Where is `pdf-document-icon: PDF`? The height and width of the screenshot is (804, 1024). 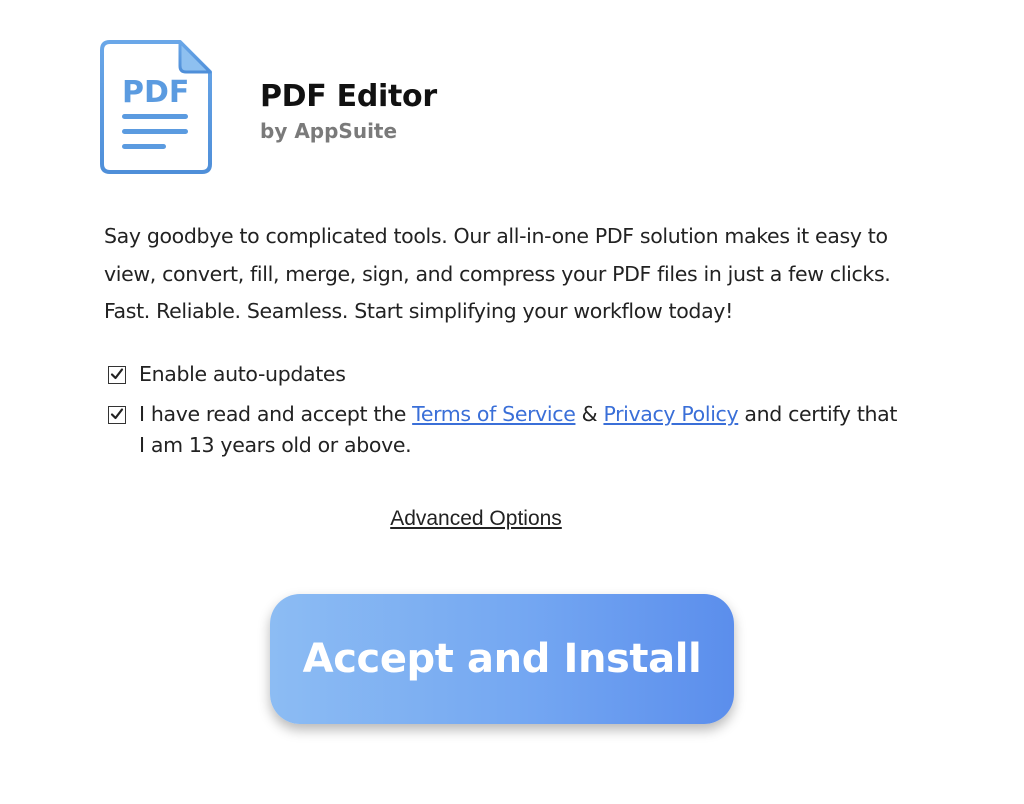
pdf-document-icon: PDF is located at coordinates (156, 107).